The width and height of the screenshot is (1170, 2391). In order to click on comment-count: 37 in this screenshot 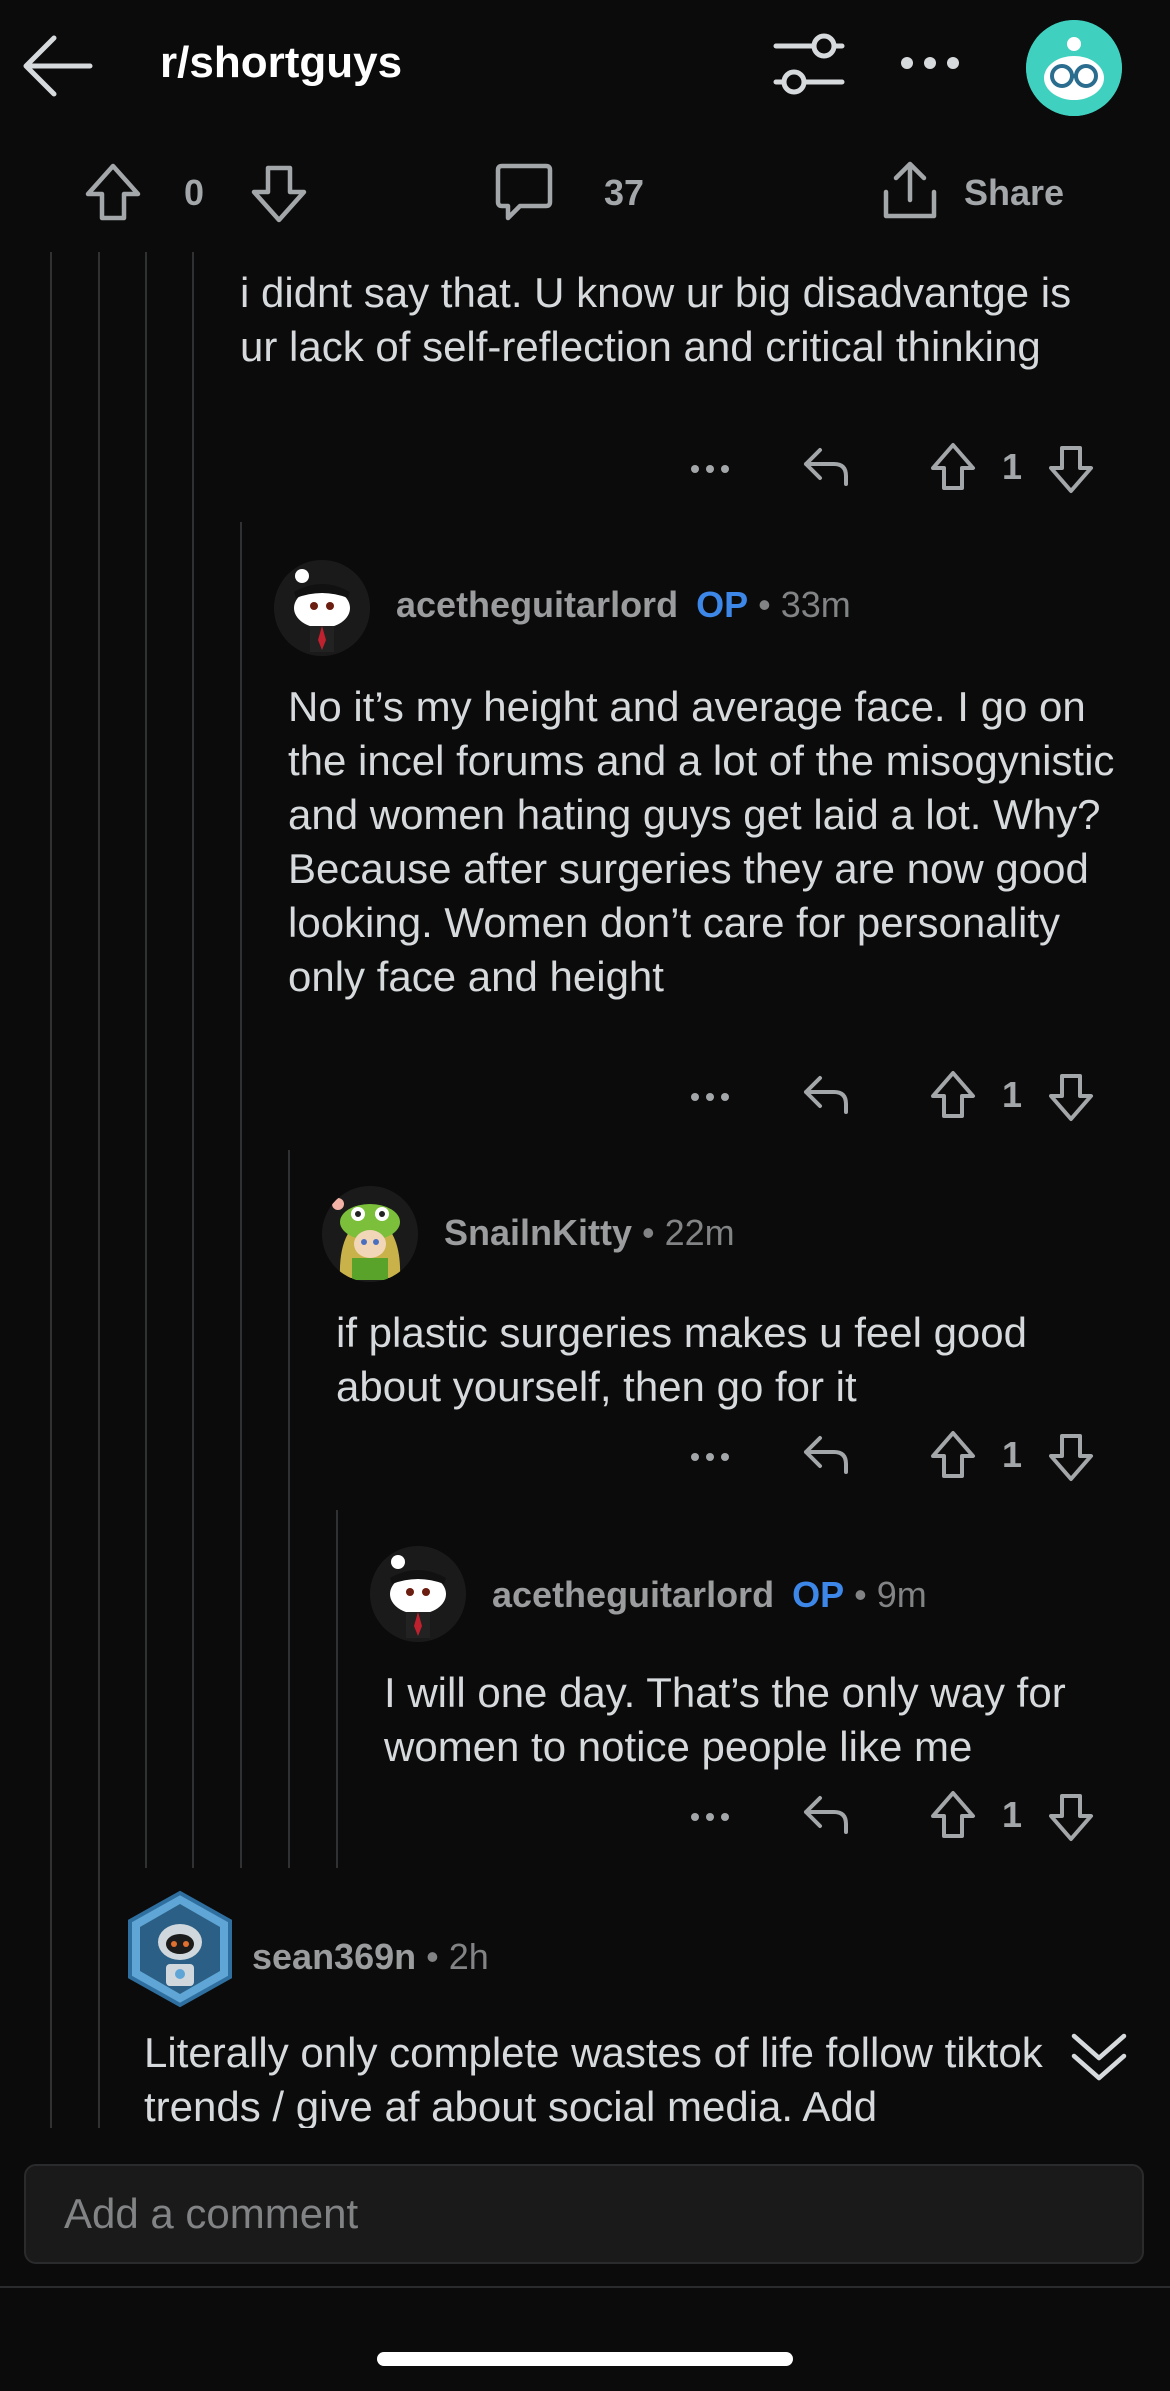, I will do `click(624, 192)`.